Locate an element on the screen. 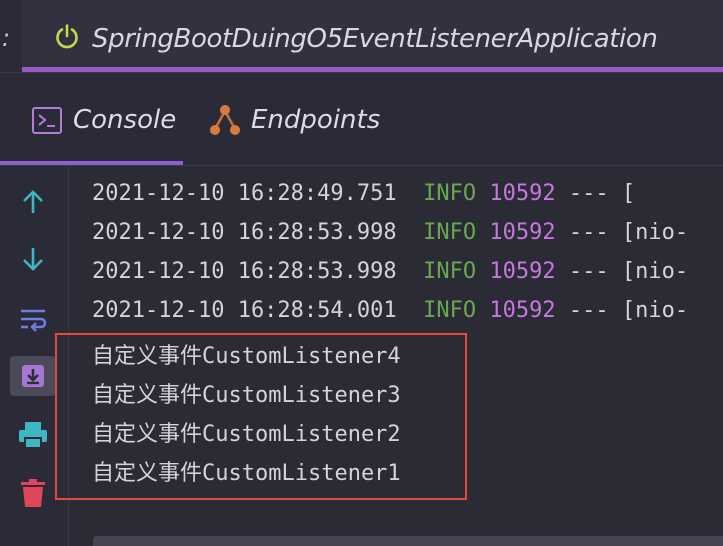  scroll-up-arrow-icon is located at coordinates (33, 201).